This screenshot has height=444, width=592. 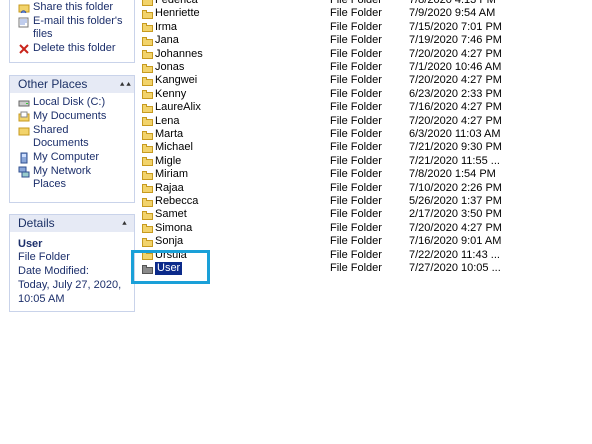 I want to click on collapse-chevron-icon: ⯅, so click(x=124, y=223).